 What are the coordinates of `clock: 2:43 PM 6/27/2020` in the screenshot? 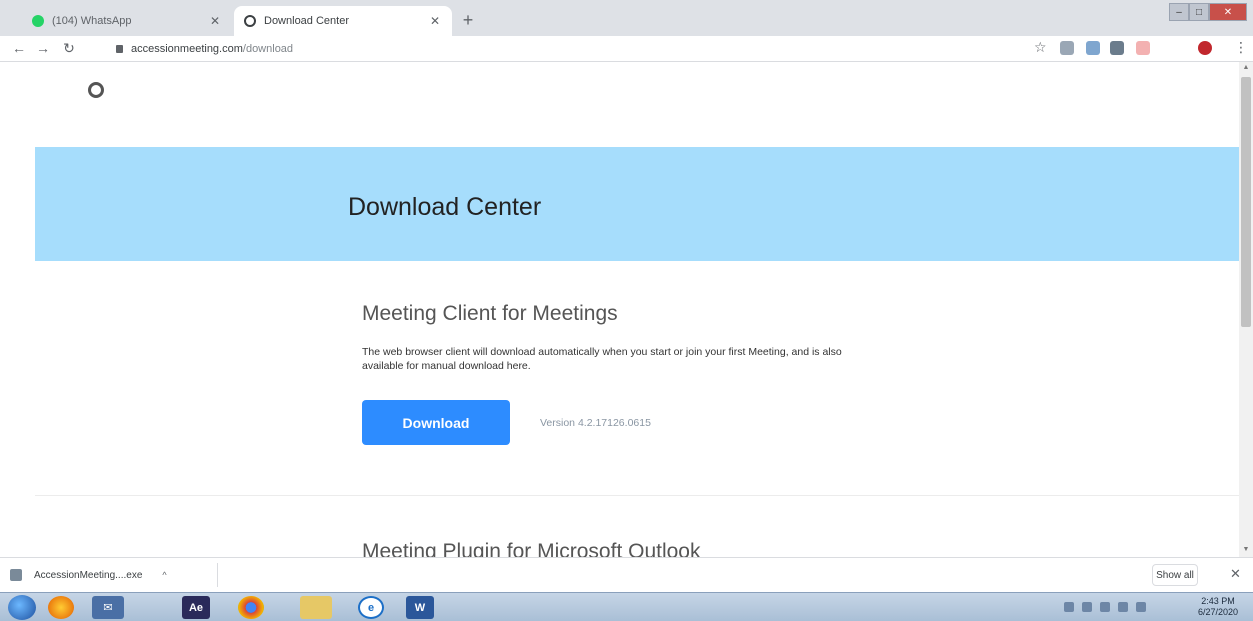 It's located at (1218, 607).